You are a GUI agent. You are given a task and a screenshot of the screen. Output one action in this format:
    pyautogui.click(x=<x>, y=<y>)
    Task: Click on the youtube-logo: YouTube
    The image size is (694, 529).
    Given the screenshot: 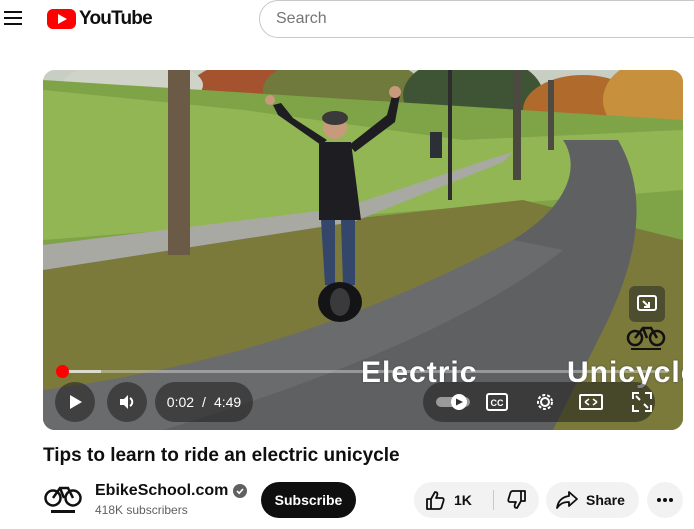 What is the action you would take?
    pyautogui.click(x=100, y=19)
    